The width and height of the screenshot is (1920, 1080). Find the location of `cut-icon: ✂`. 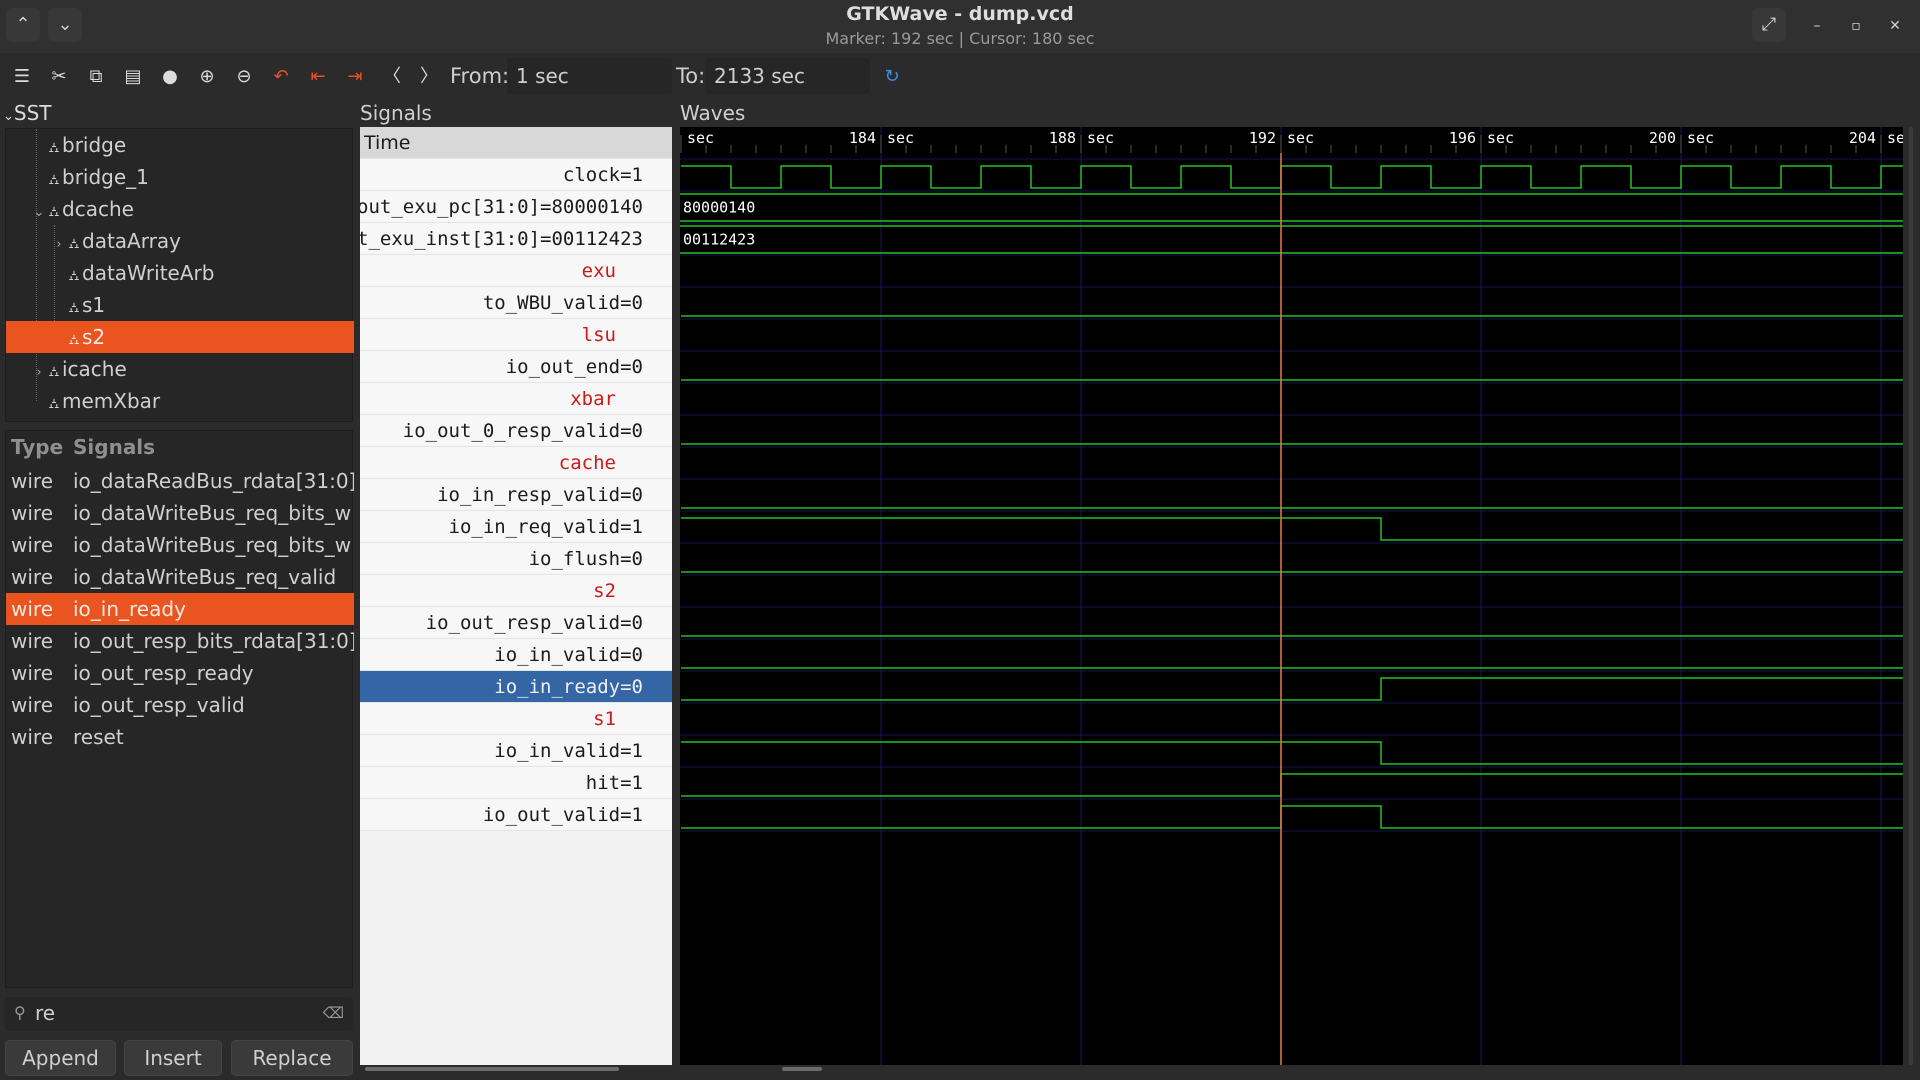

cut-icon: ✂ is located at coordinates (59, 77).